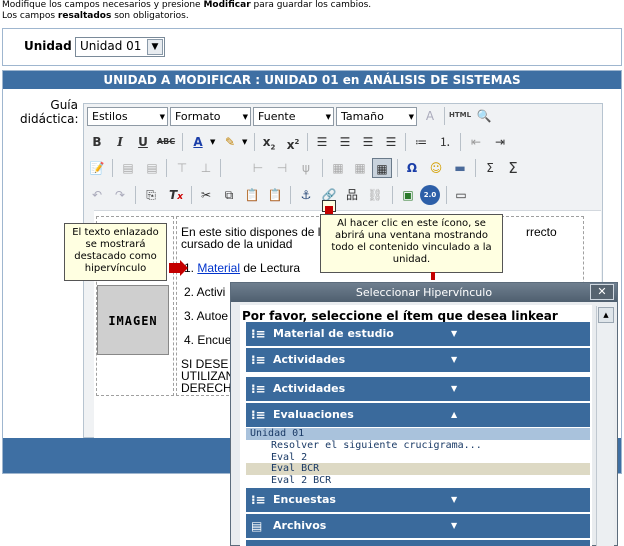 The height and width of the screenshot is (546, 624). Describe the element at coordinates (120, 47) in the screenshot. I see `unit-select: Unidad 01 ▼` at that location.